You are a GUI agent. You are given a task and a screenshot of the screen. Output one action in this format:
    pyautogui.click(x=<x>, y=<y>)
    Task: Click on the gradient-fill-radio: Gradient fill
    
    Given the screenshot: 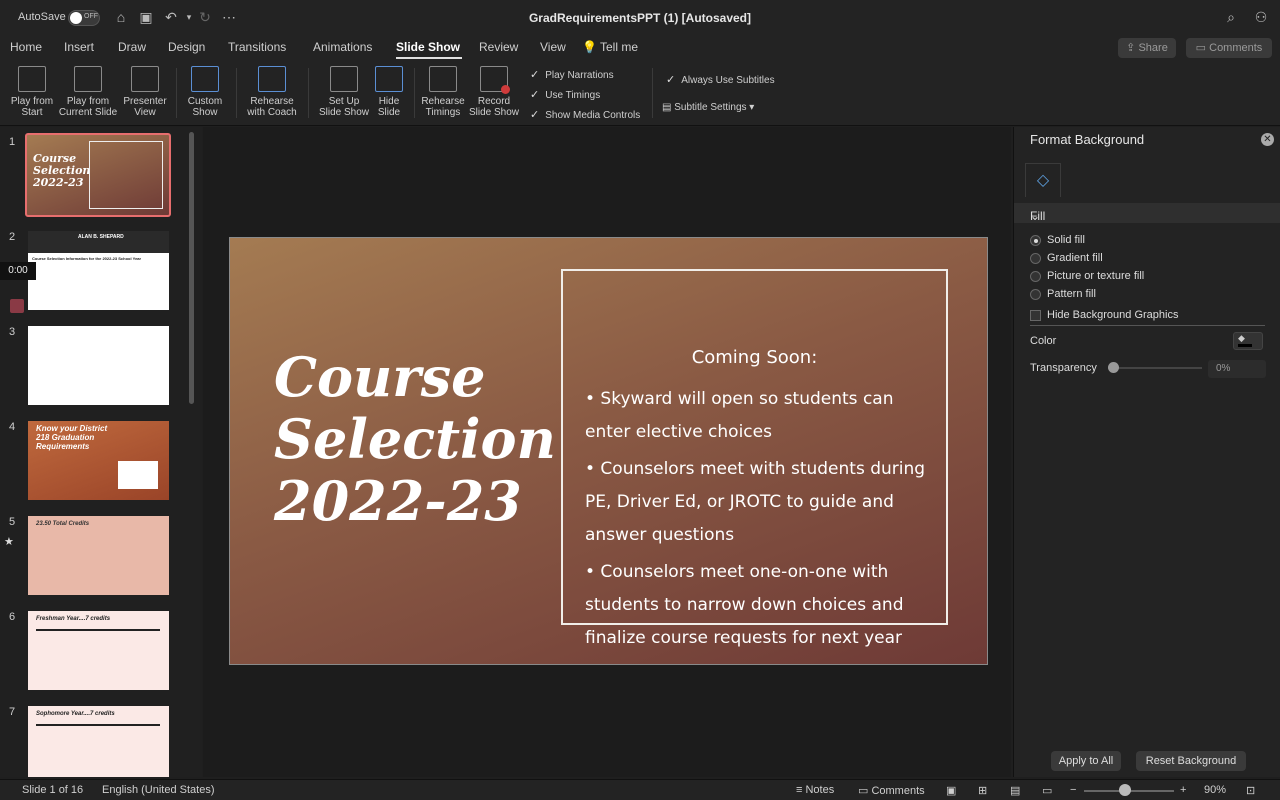 What is the action you would take?
    pyautogui.click(x=1066, y=258)
    